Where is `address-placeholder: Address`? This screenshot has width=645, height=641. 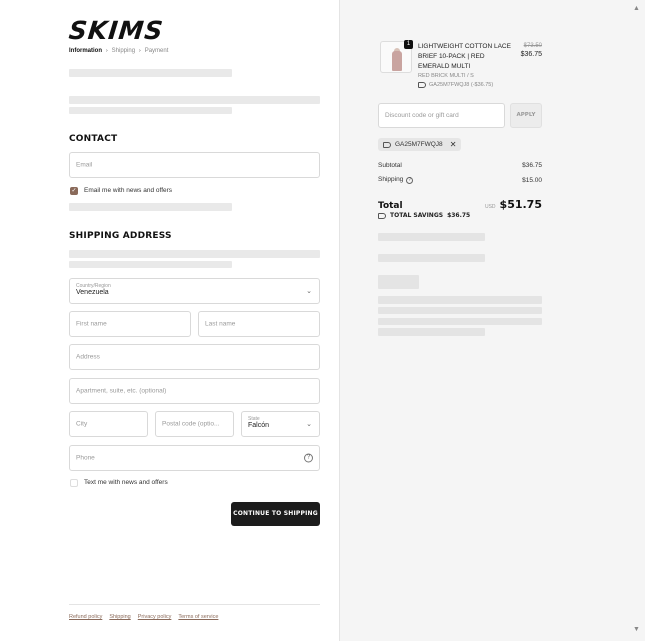
address-placeholder: Address is located at coordinates (88, 357).